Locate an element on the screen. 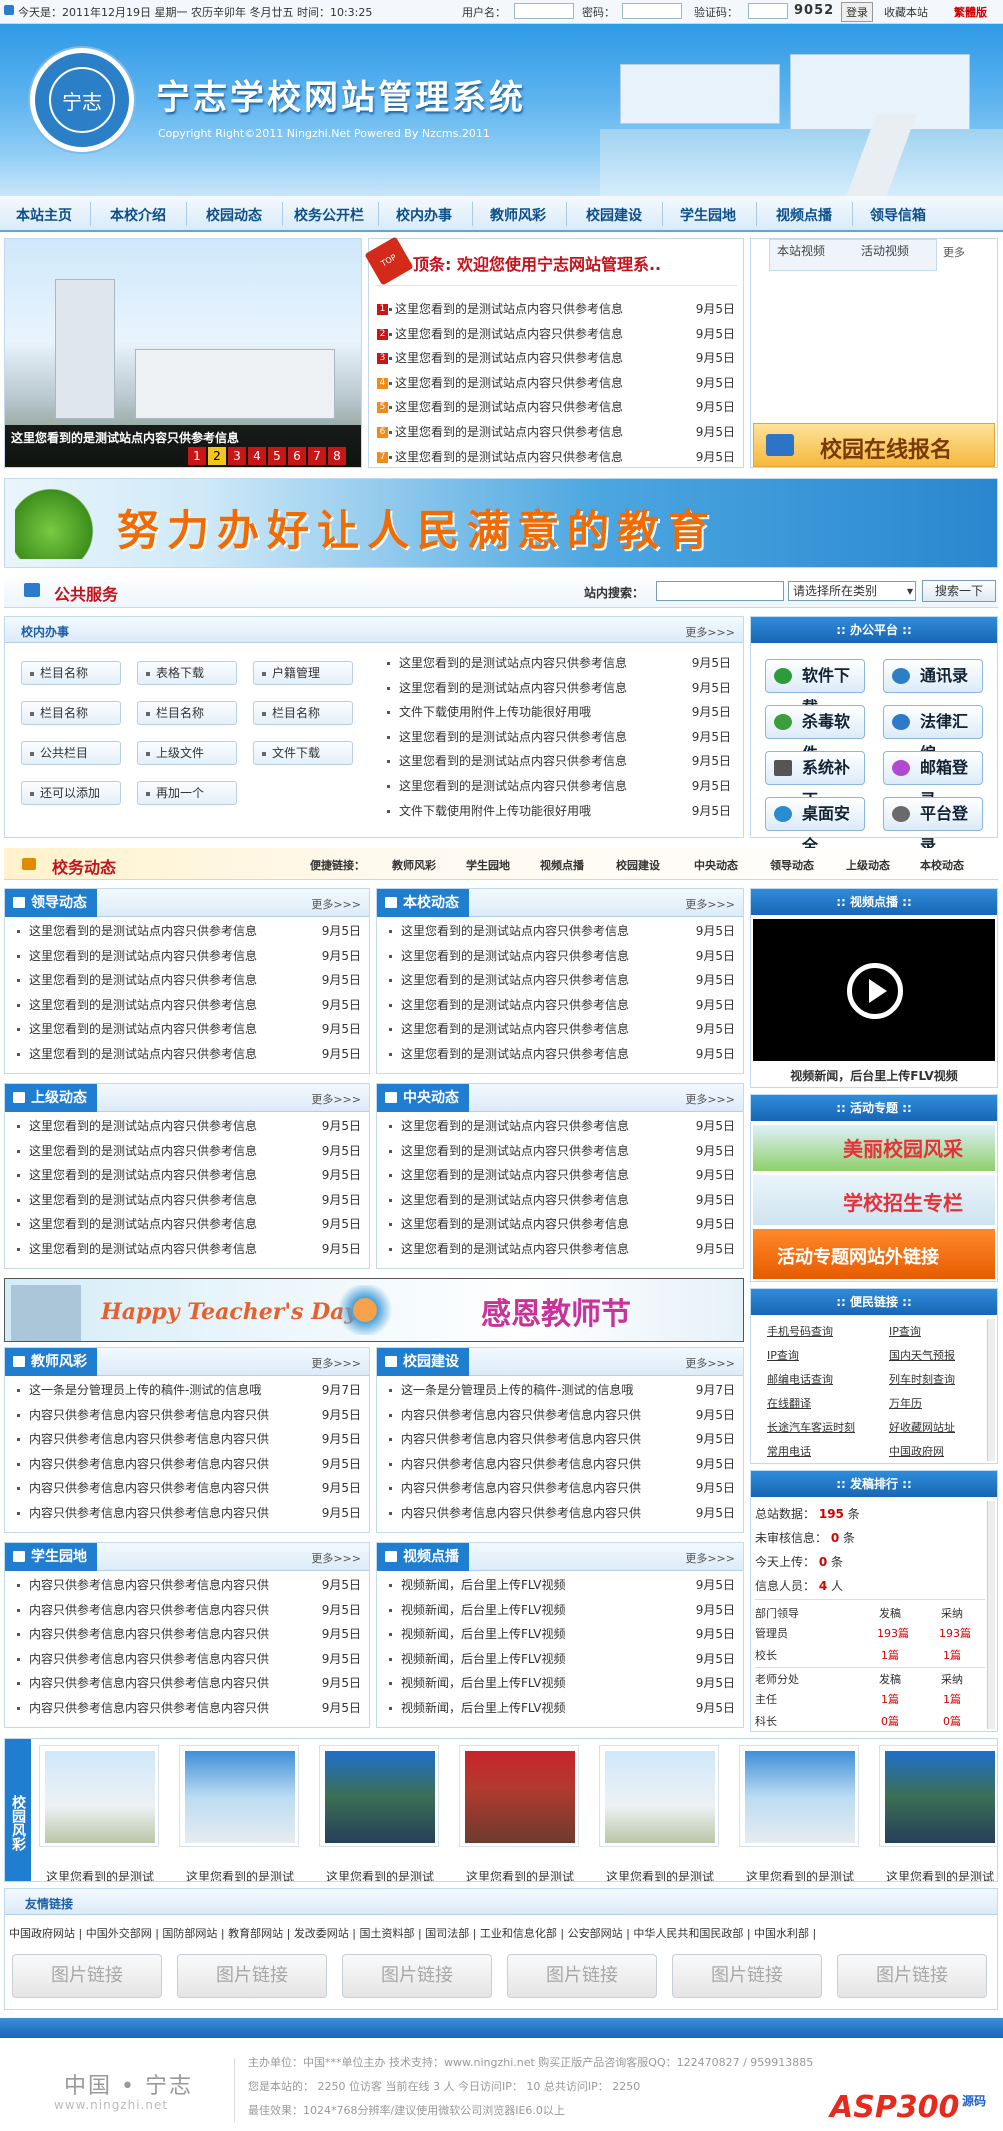 The image size is (1003, 2131). mail-login-button: 邮箱登录 is located at coordinates (933, 780).